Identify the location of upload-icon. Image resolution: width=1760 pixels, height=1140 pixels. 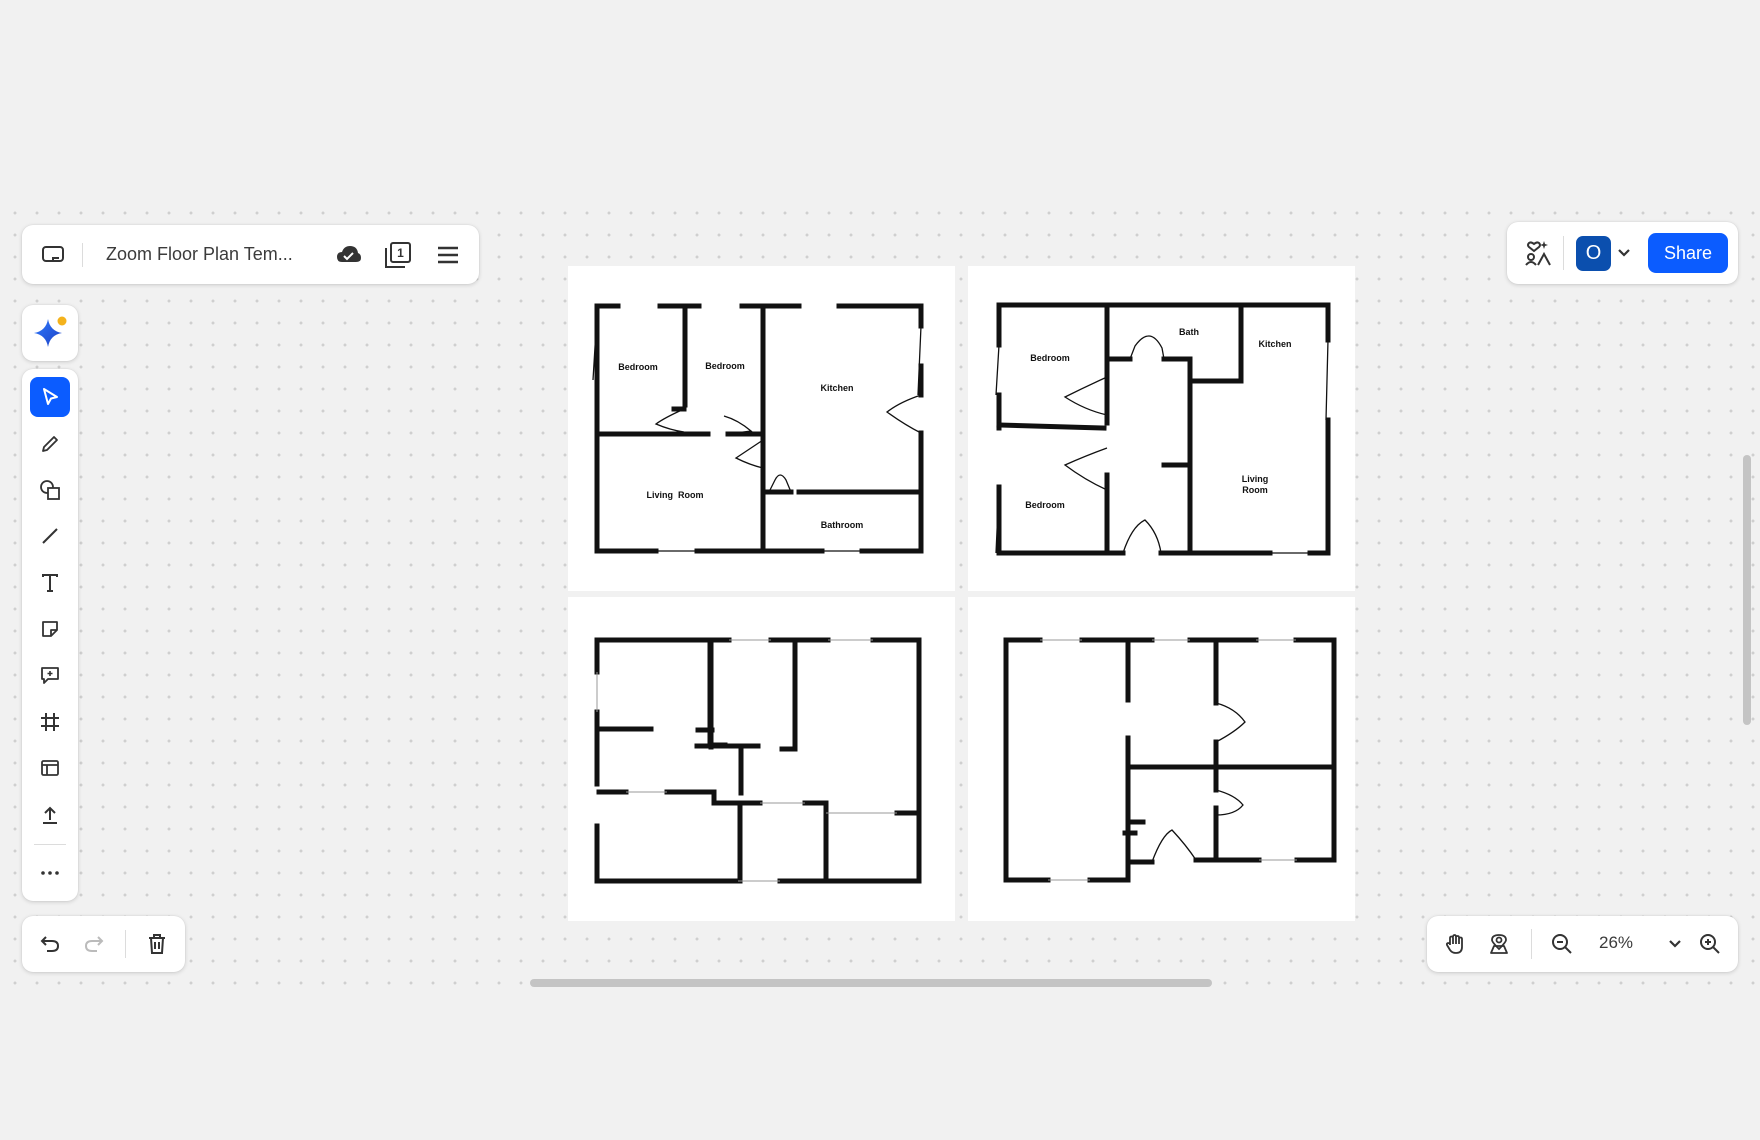
(50, 815).